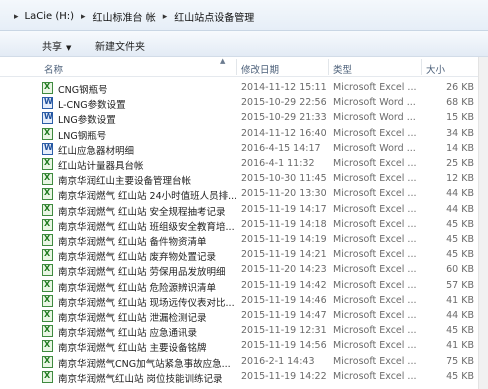 The height and width of the screenshot is (389, 488). What do you see at coordinates (284, 239) in the screenshot?
I see `file-date: 2015-11-19 14:19` at bounding box center [284, 239].